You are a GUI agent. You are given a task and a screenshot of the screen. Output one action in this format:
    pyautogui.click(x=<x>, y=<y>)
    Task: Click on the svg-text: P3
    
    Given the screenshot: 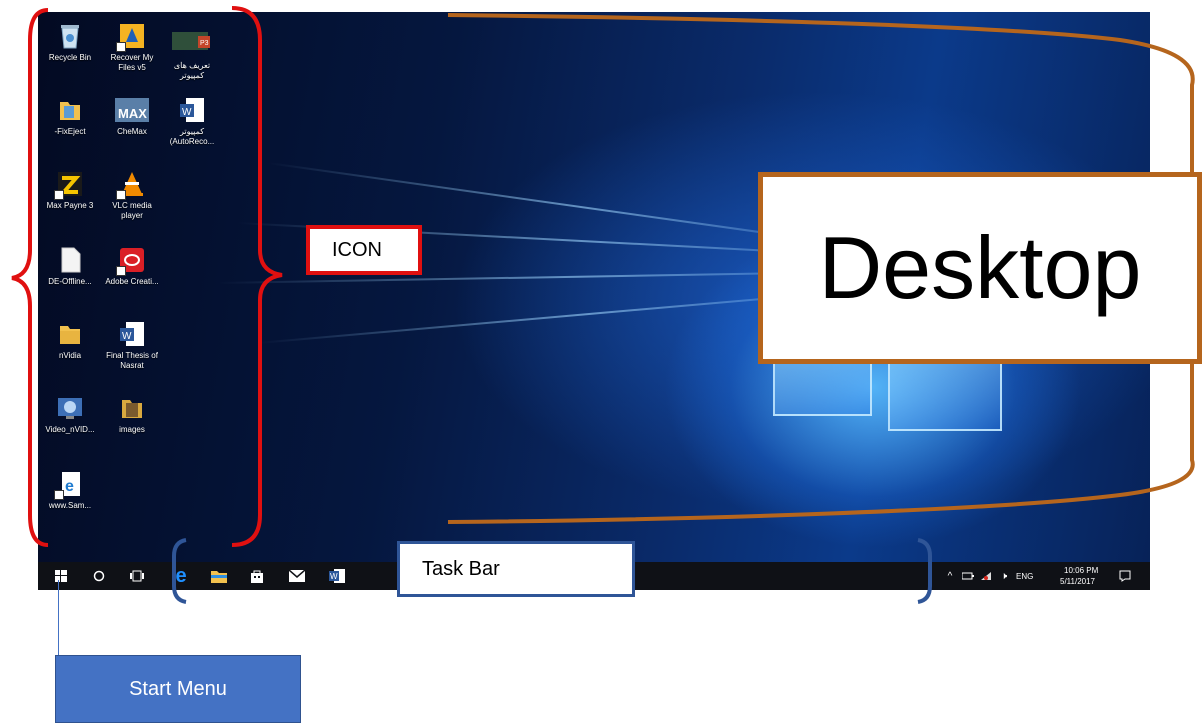 What is the action you would take?
    pyautogui.click(x=204, y=43)
    